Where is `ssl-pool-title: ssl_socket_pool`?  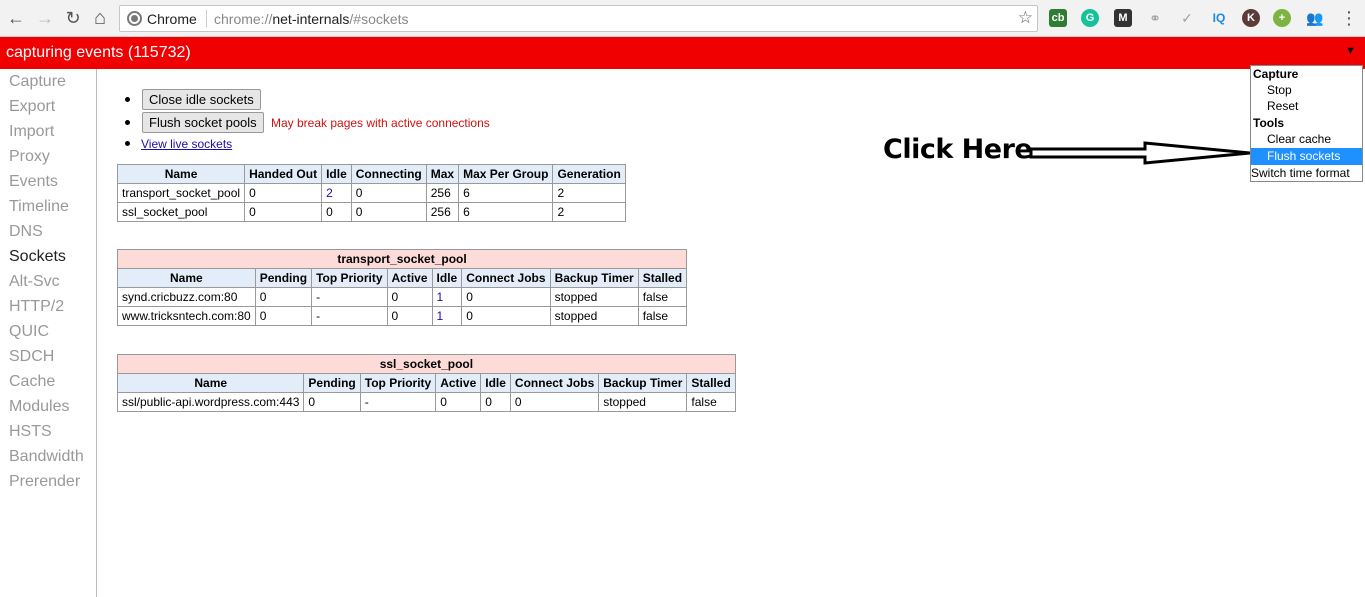
ssl-pool-title: ssl_socket_pool is located at coordinates (426, 364).